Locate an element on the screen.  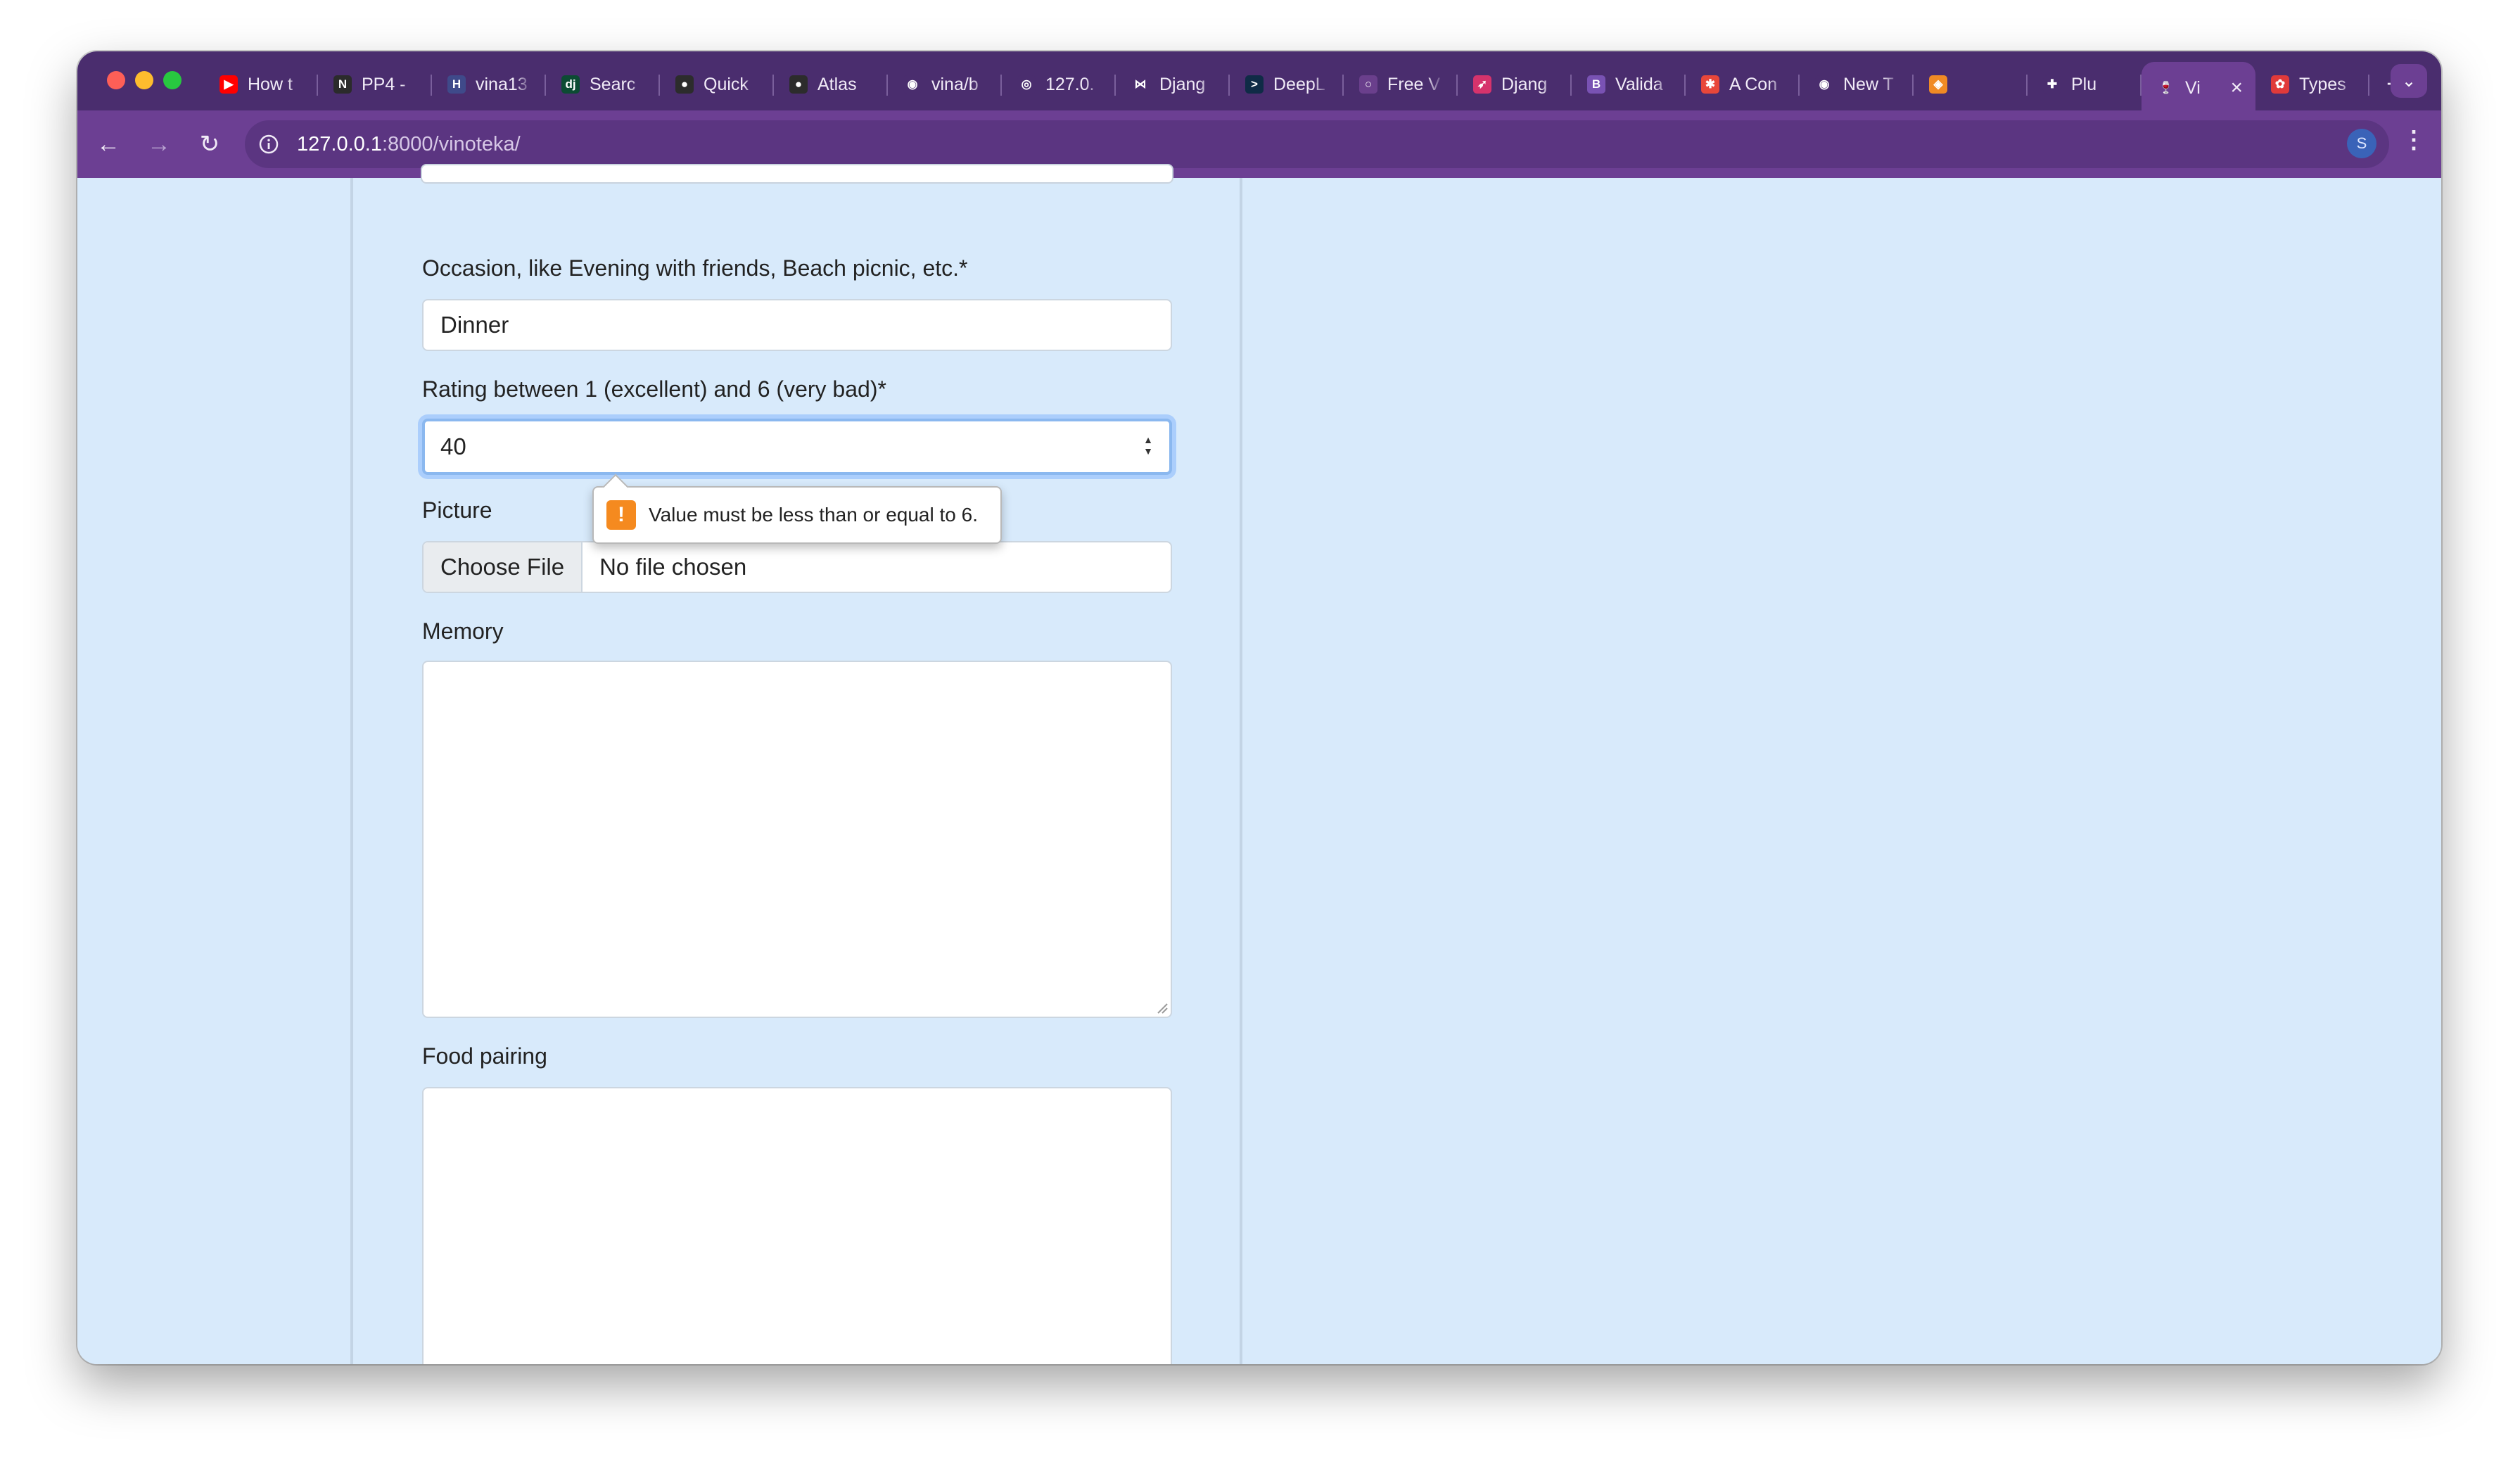
picture-file-input: Choose File No file chosen is located at coordinates (797, 567).